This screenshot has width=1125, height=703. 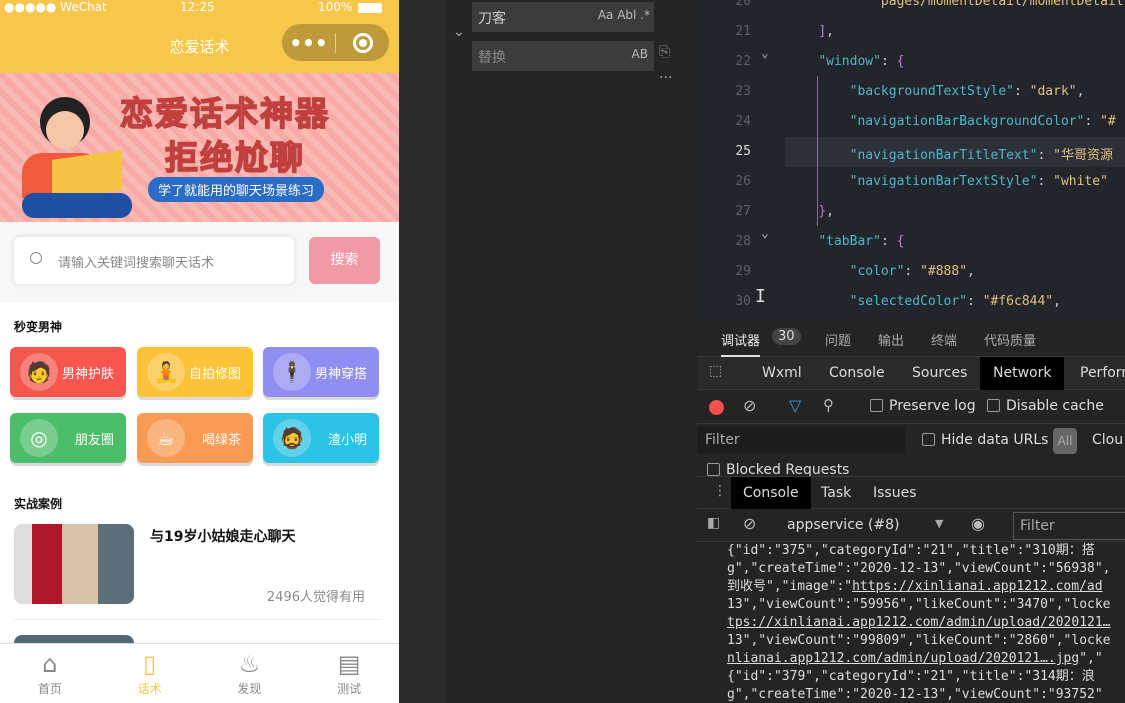 What do you see at coordinates (38, 504) in the screenshot?
I see `section-title: 实战案例` at bounding box center [38, 504].